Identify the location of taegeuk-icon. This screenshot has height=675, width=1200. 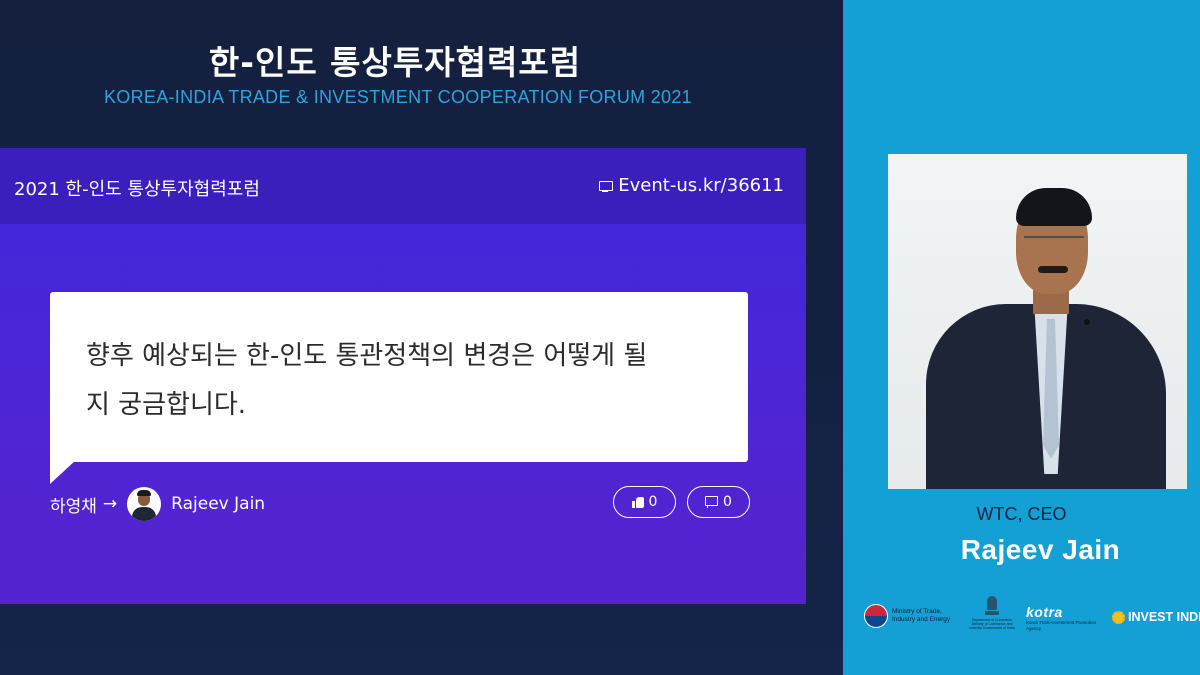
(876, 616).